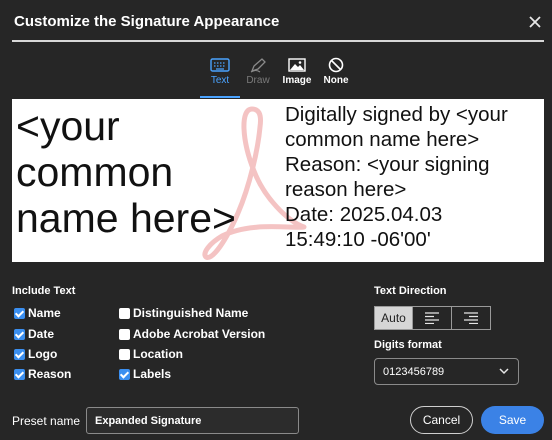 The image size is (552, 440). I want to click on pen-icon, so click(258, 65).